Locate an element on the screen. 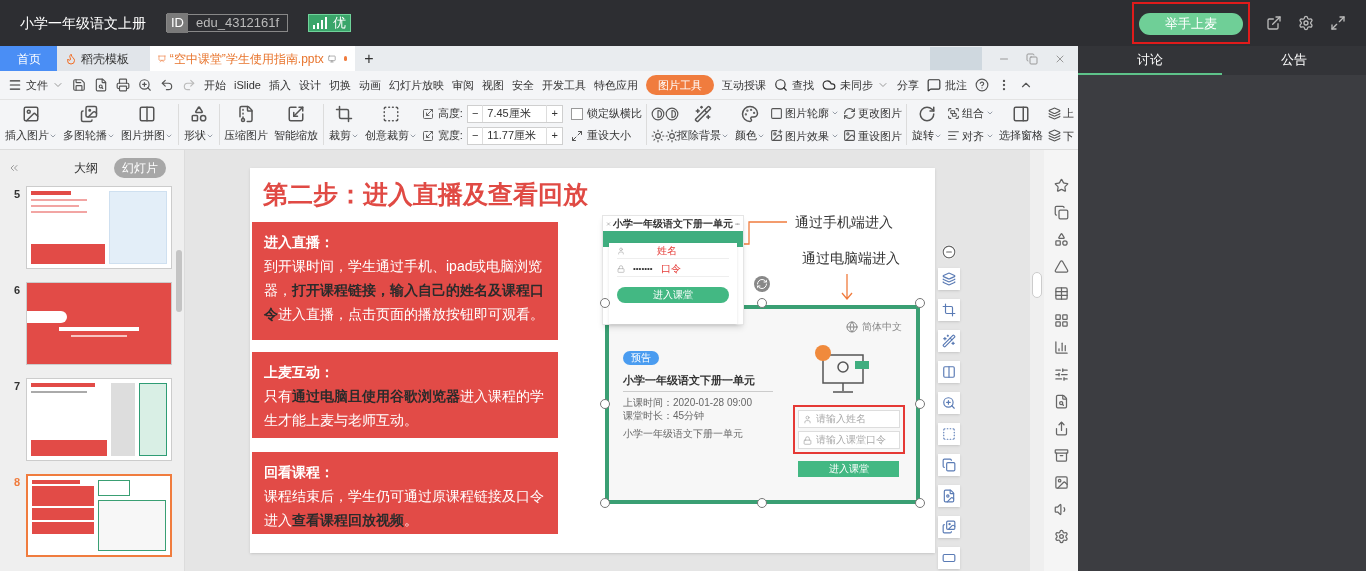  menu-tab: 开发工具 is located at coordinates (563, 85).